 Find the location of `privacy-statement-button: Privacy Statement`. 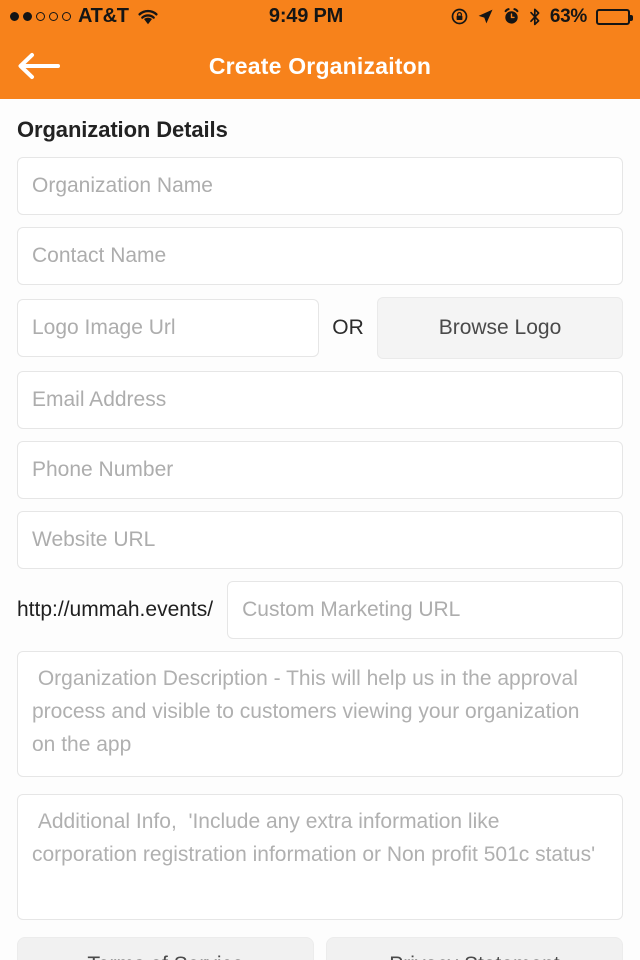

privacy-statement-button: Privacy Statement is located at coordinates (474, 948).